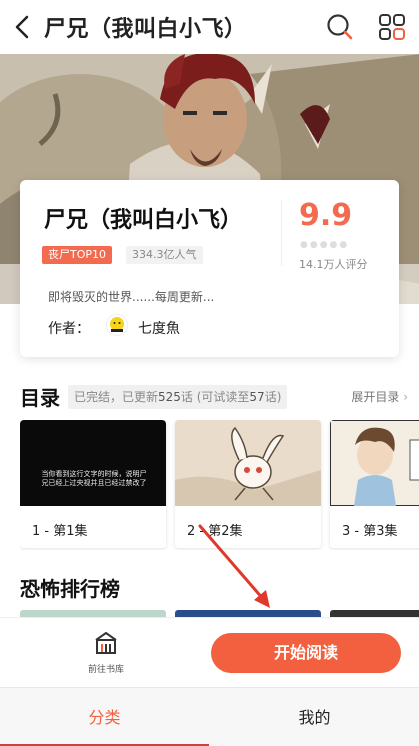  I want to click on page-title: 尸兄（我叫白小飞）, so click(145, 29).